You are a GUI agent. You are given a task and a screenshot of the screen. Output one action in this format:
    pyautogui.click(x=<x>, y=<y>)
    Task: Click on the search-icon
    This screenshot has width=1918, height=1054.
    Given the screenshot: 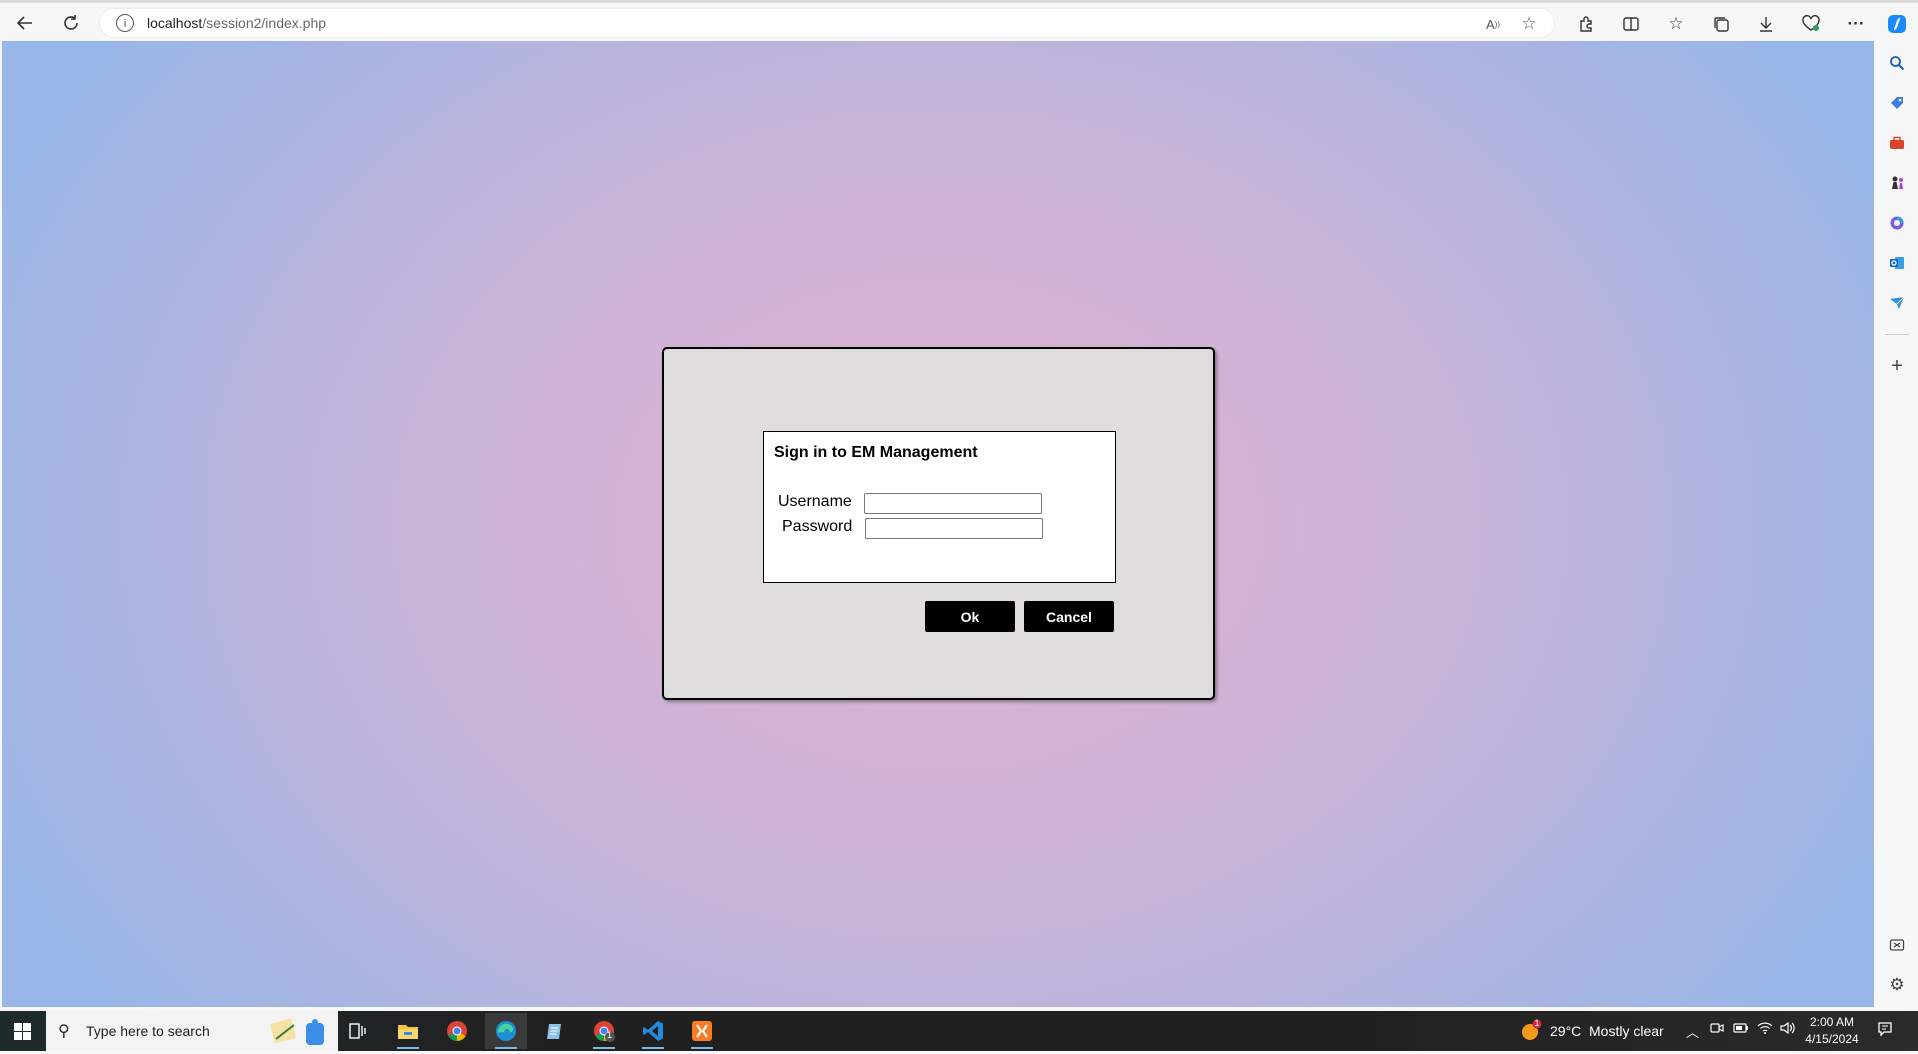 What is the action you would take?
    pyautogui.click(x=1897, y=63)
    